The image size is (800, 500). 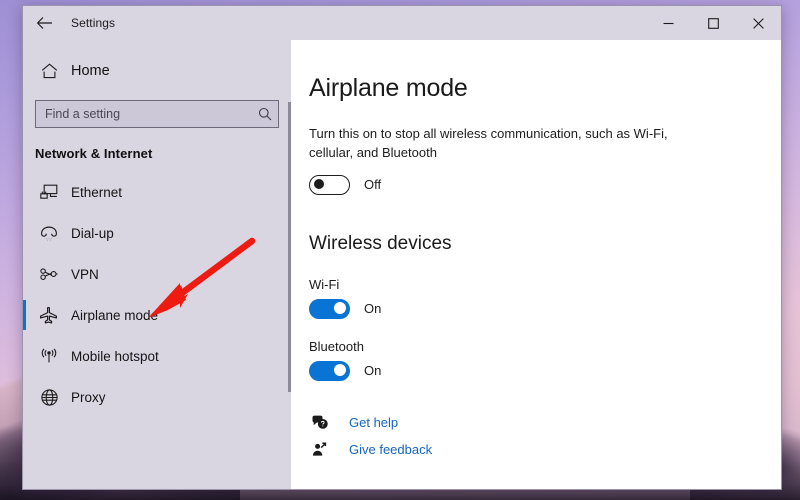 I want to click on get-help-label: Get help, so click(x=374, y=422).